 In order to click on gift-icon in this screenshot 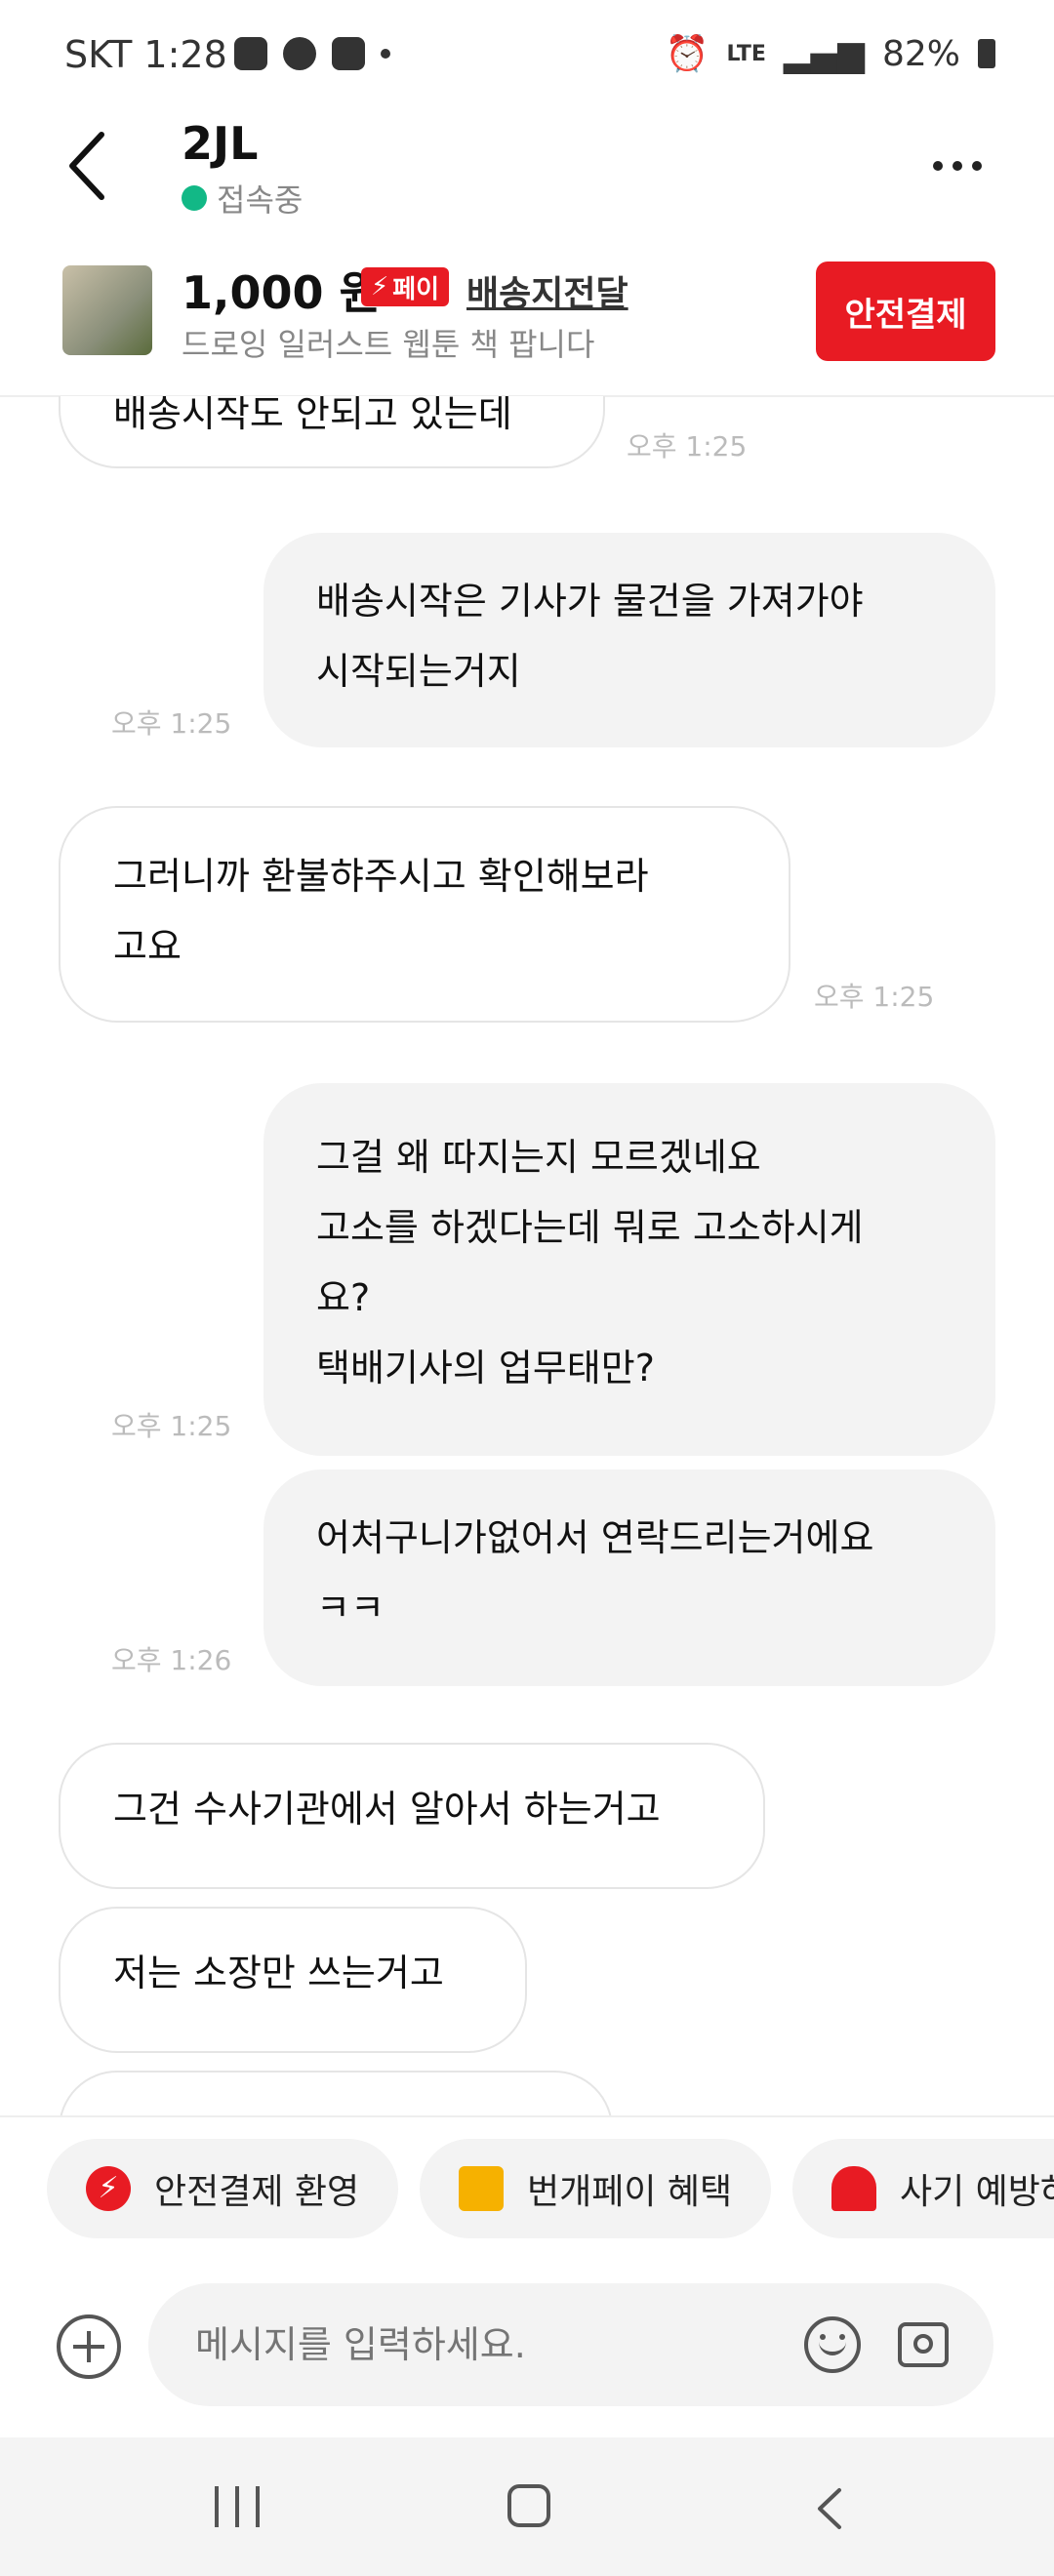, I will do `click(481, 2188)`.